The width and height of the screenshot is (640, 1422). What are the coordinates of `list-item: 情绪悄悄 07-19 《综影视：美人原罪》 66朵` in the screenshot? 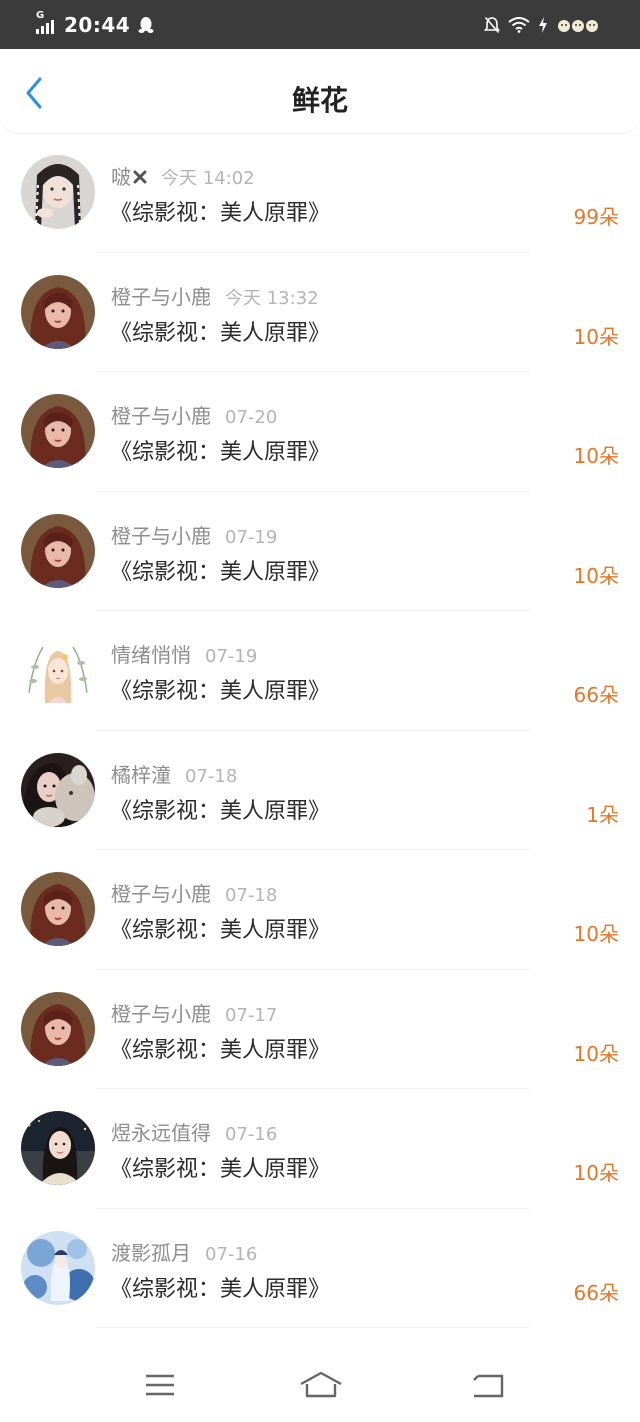 It's located at (320, 671).